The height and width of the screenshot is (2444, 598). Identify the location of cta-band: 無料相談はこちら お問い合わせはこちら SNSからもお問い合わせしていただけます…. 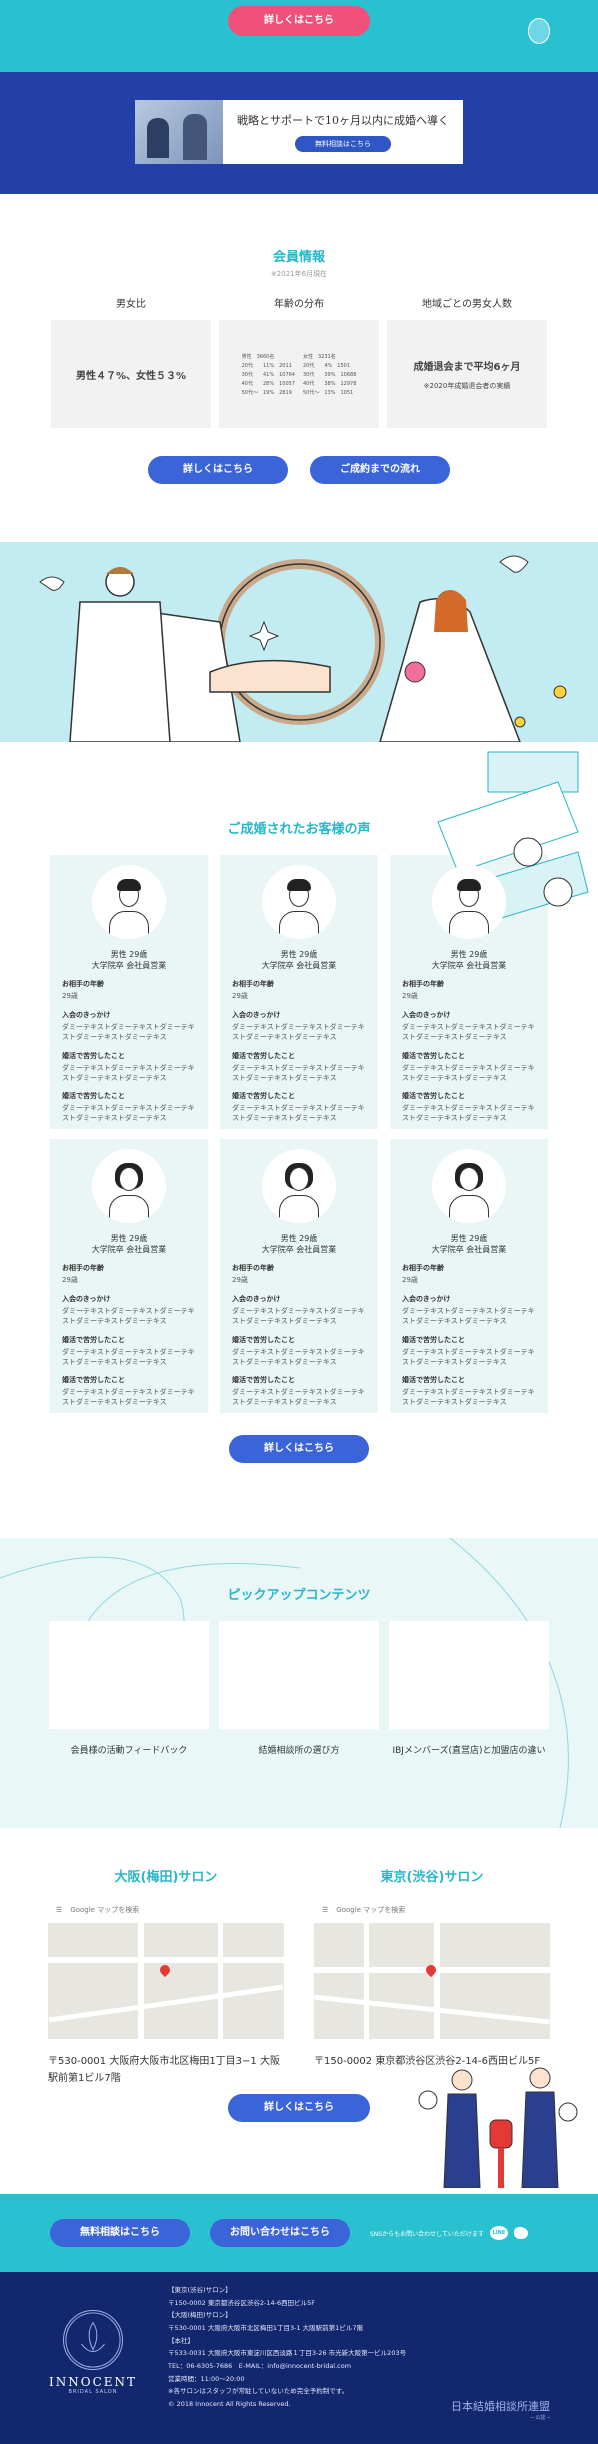
(299, 2233).